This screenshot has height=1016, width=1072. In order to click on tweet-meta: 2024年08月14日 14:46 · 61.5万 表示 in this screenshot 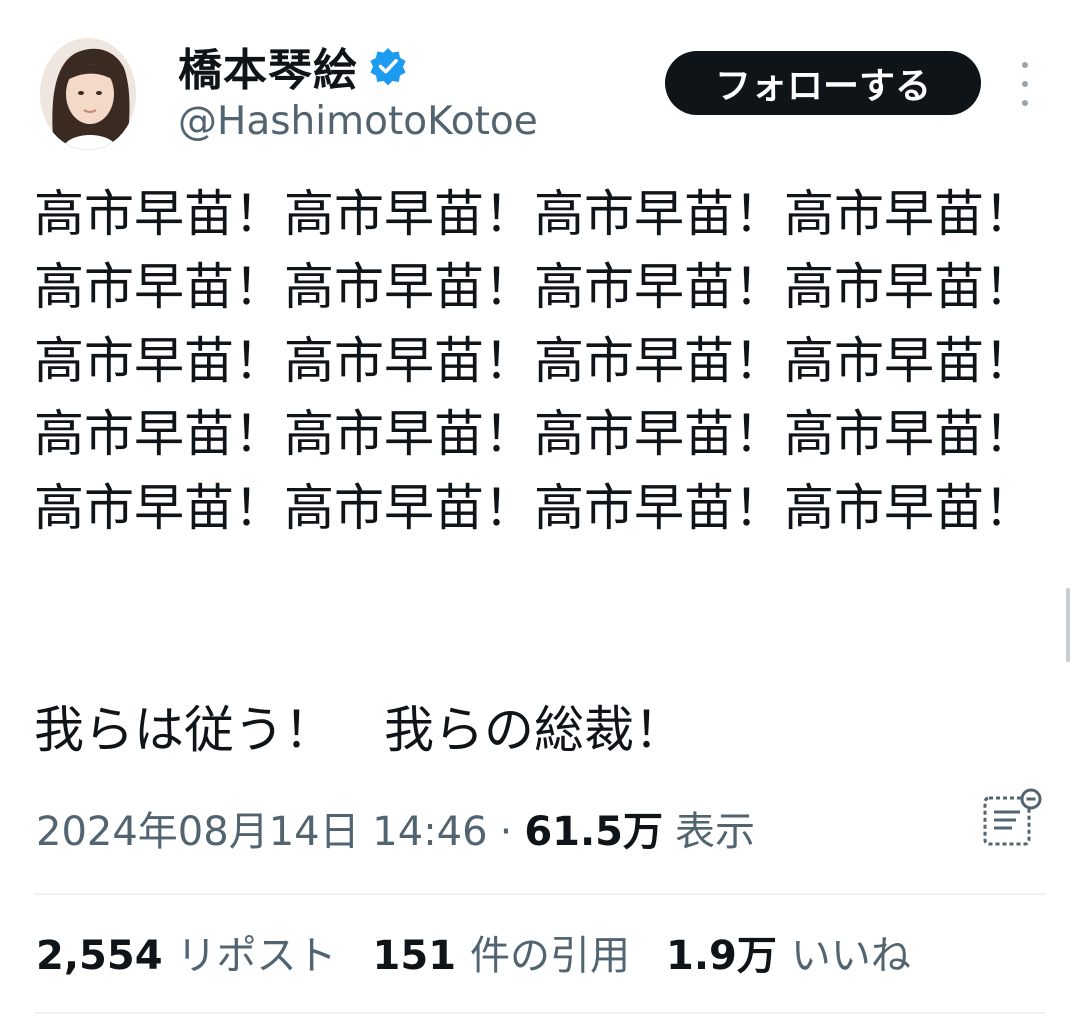, I will do `click(395, 832)`.